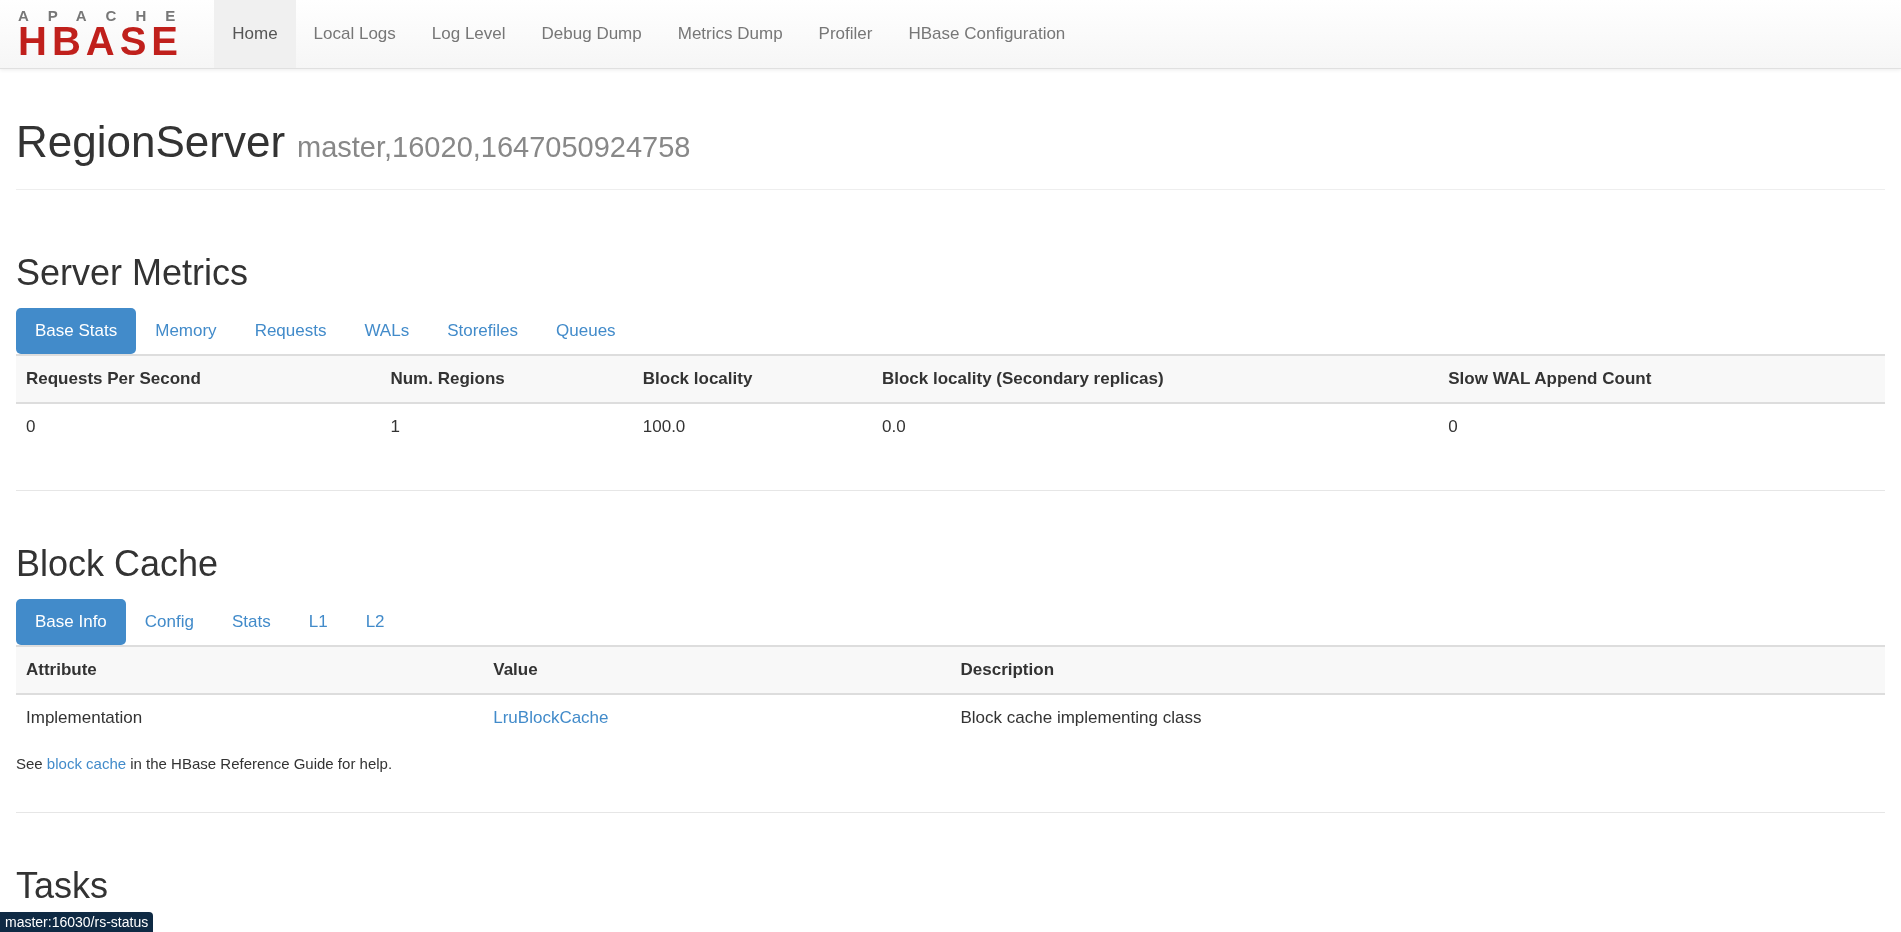 The width and height of the screenshot is (1901, 932). I want to click on column-header: Attribute, so click(250, 670).